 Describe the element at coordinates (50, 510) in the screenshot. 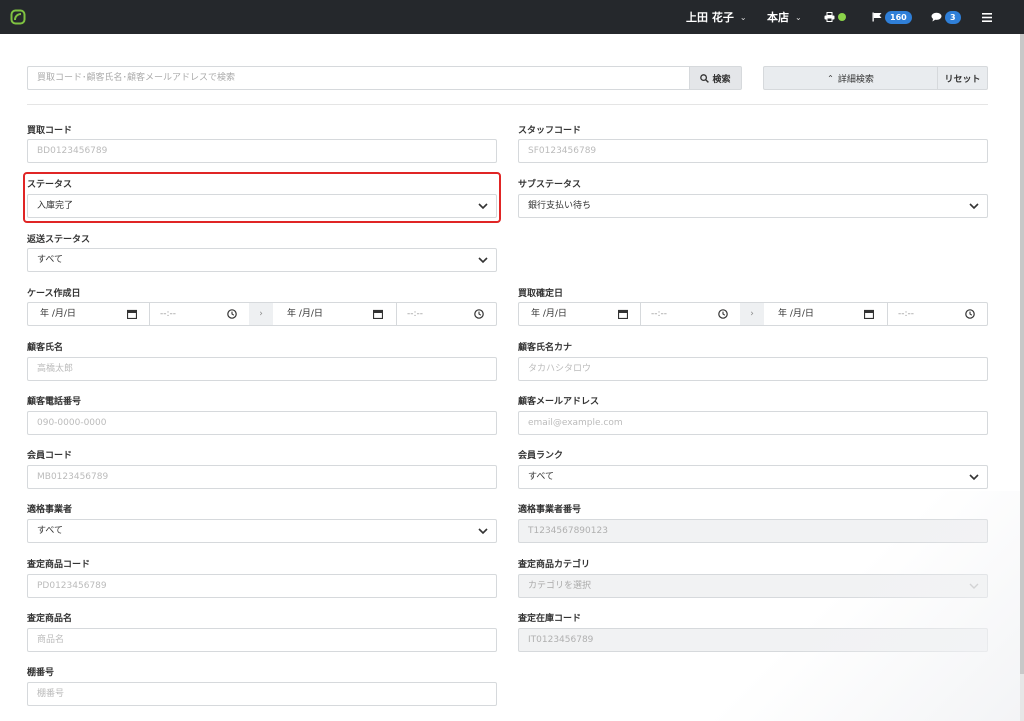

I see `qualified-business-label: 適格事業者` at that location.